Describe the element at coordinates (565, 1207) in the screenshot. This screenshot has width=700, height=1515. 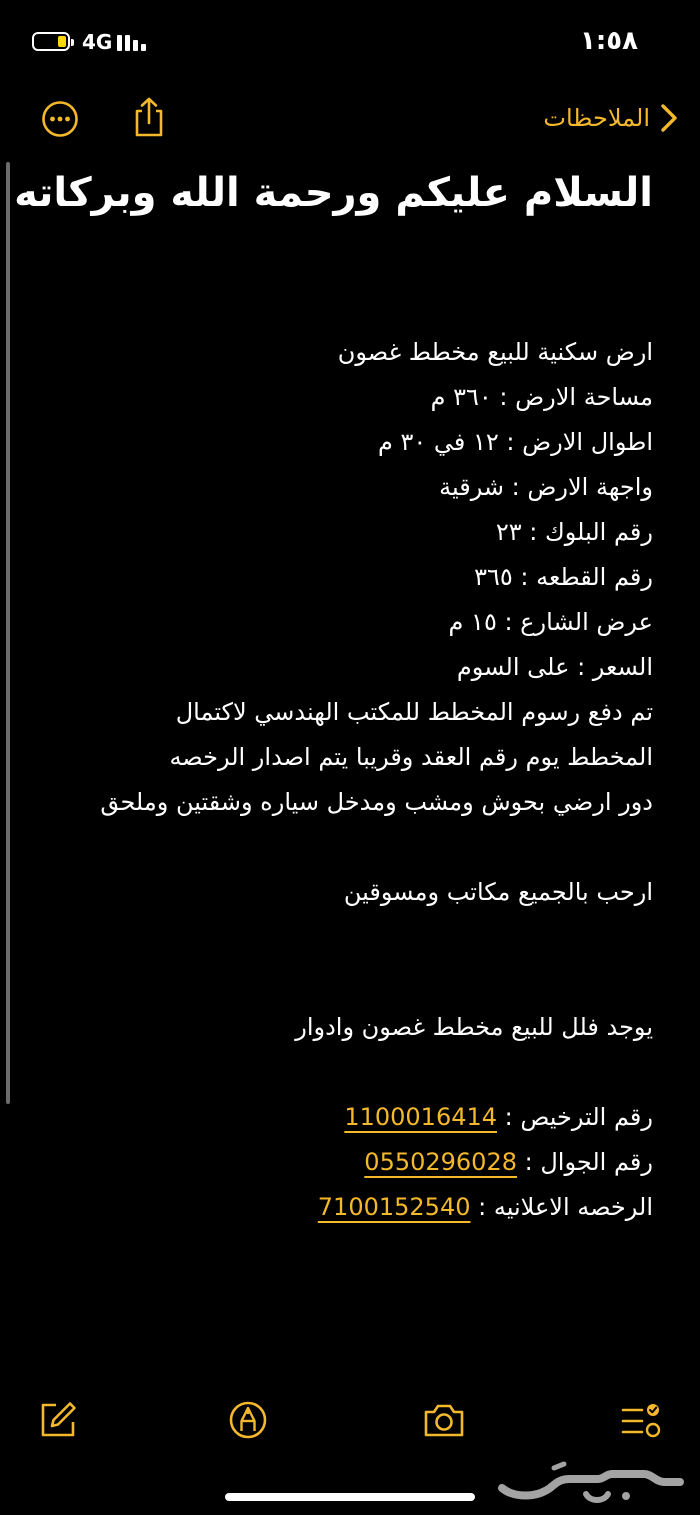
I see `ad-license-label: الرخصه الاعلانيه :` at that location.